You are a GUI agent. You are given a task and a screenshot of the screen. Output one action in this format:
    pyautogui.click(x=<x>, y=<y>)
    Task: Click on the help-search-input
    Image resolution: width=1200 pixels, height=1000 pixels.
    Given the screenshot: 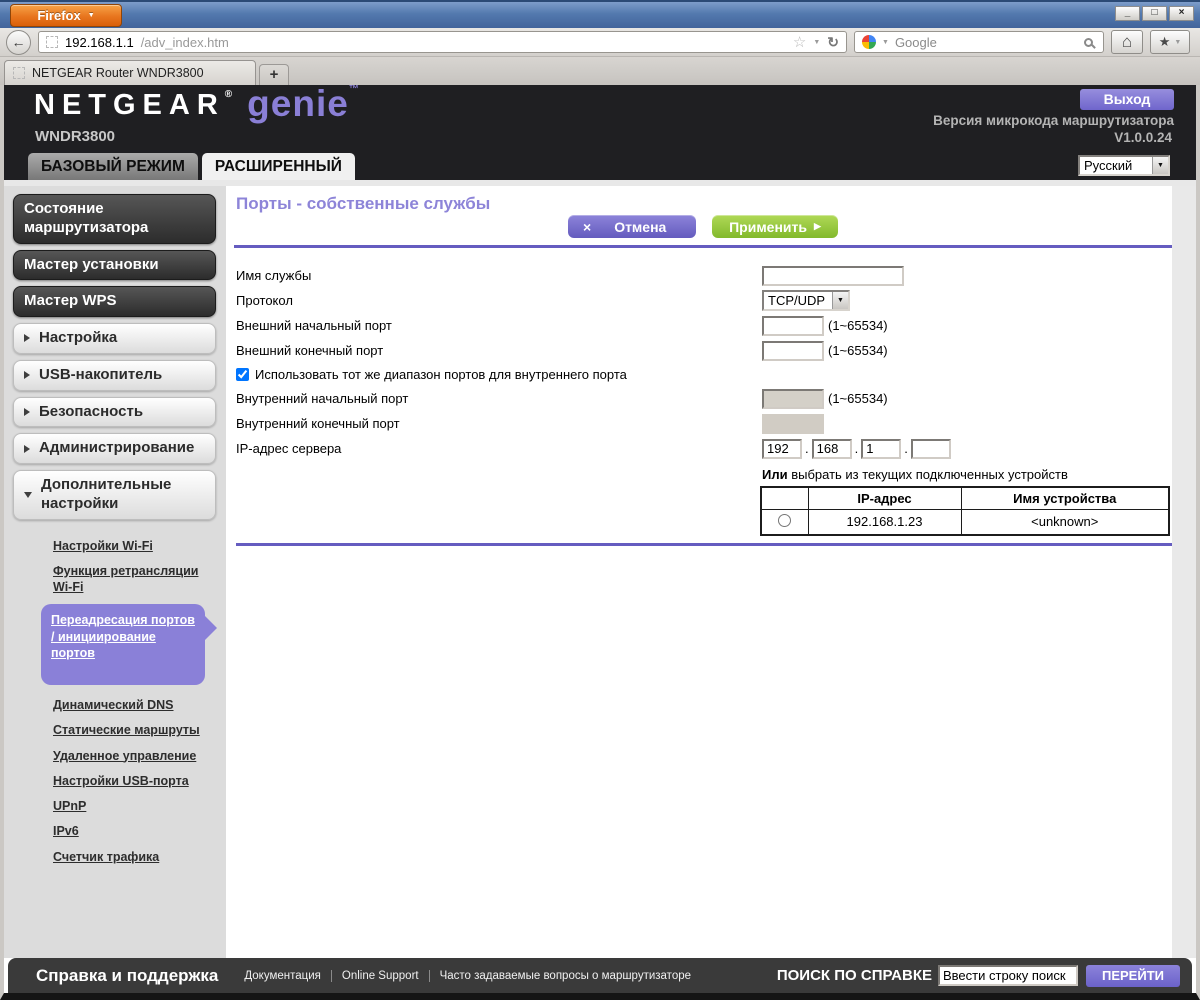 What is the action you would take?
    pyautogui.click(x=1008, y=975)
    